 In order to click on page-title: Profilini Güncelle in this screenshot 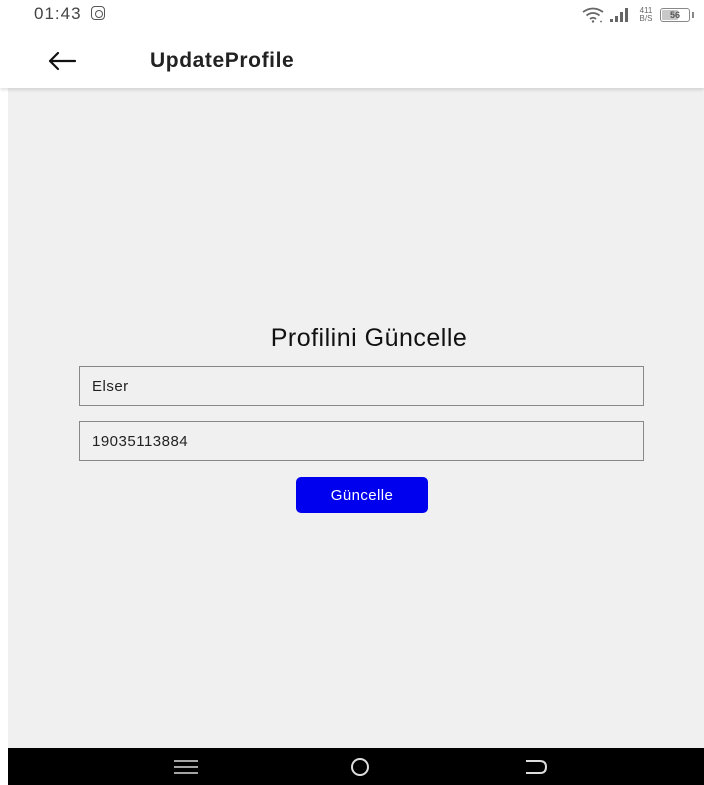, I will do `click(369, 338)`.